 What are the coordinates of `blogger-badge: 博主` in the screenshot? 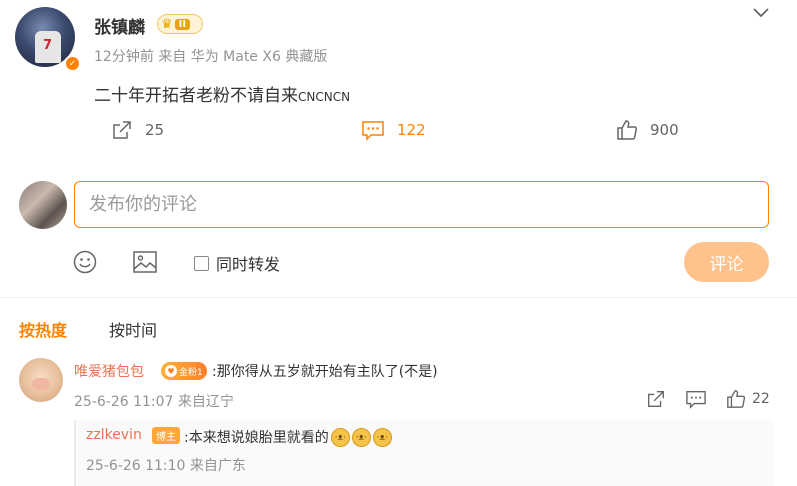 It's located at (166, 435).